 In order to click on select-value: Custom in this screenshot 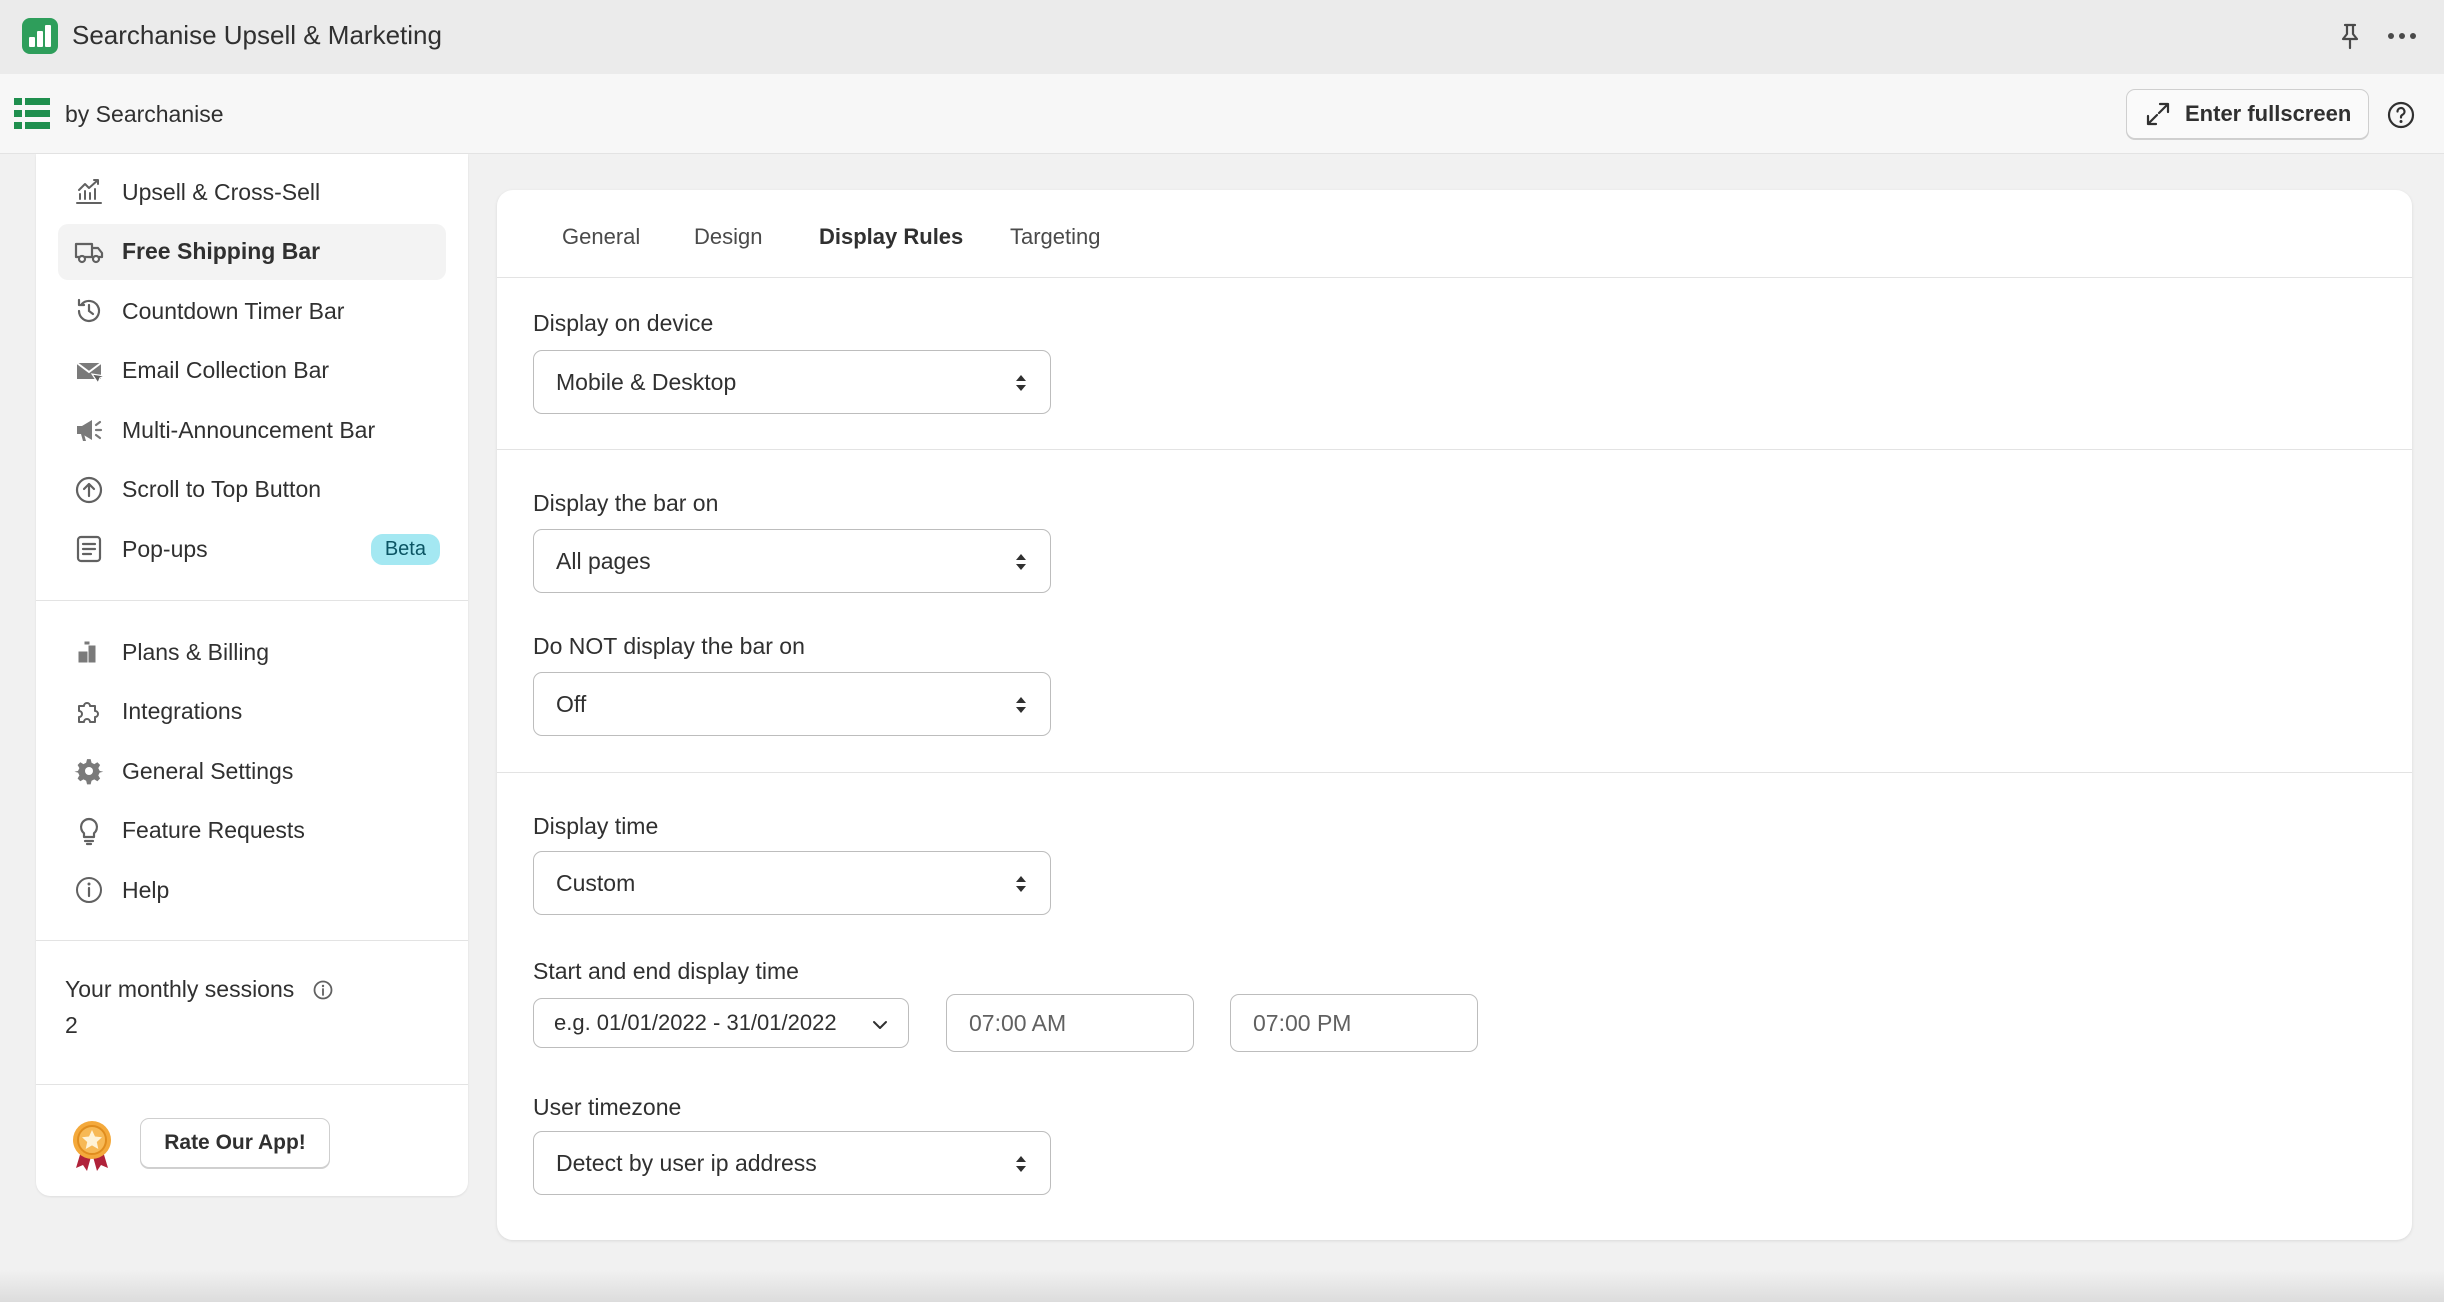, I will do `click(596, 882)`.